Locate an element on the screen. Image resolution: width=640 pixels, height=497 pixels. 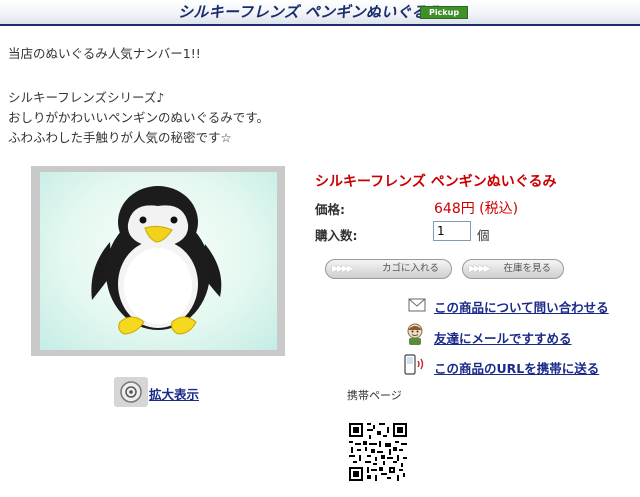
product-name: シルキーフレンズ ペンギンぬいぐるみ is located at coordinates (436, 182).